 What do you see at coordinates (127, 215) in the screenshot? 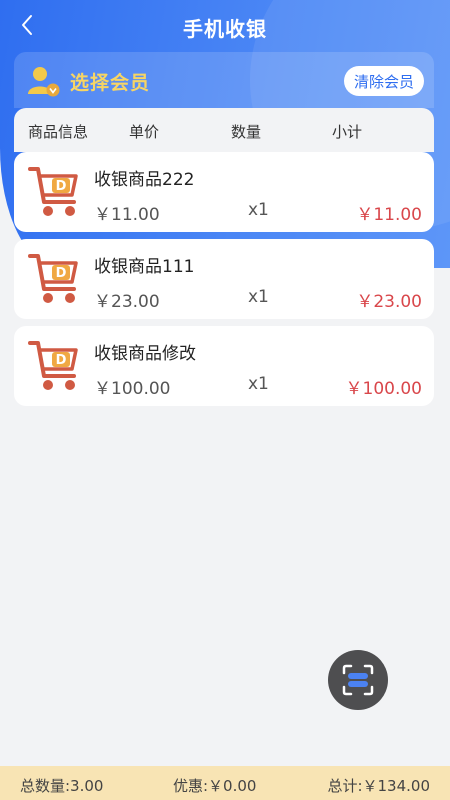
I see `product-price: ￥11.00` at bounding box center [127, 215].